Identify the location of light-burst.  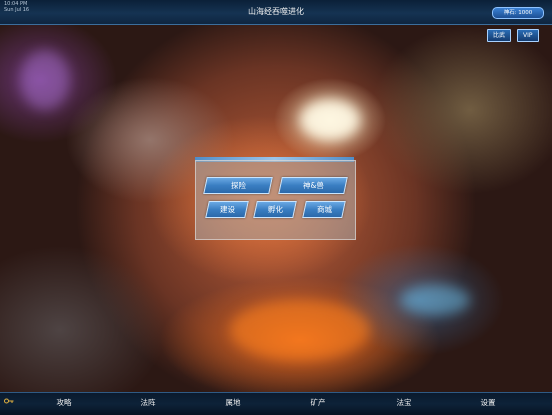
(330, 120).